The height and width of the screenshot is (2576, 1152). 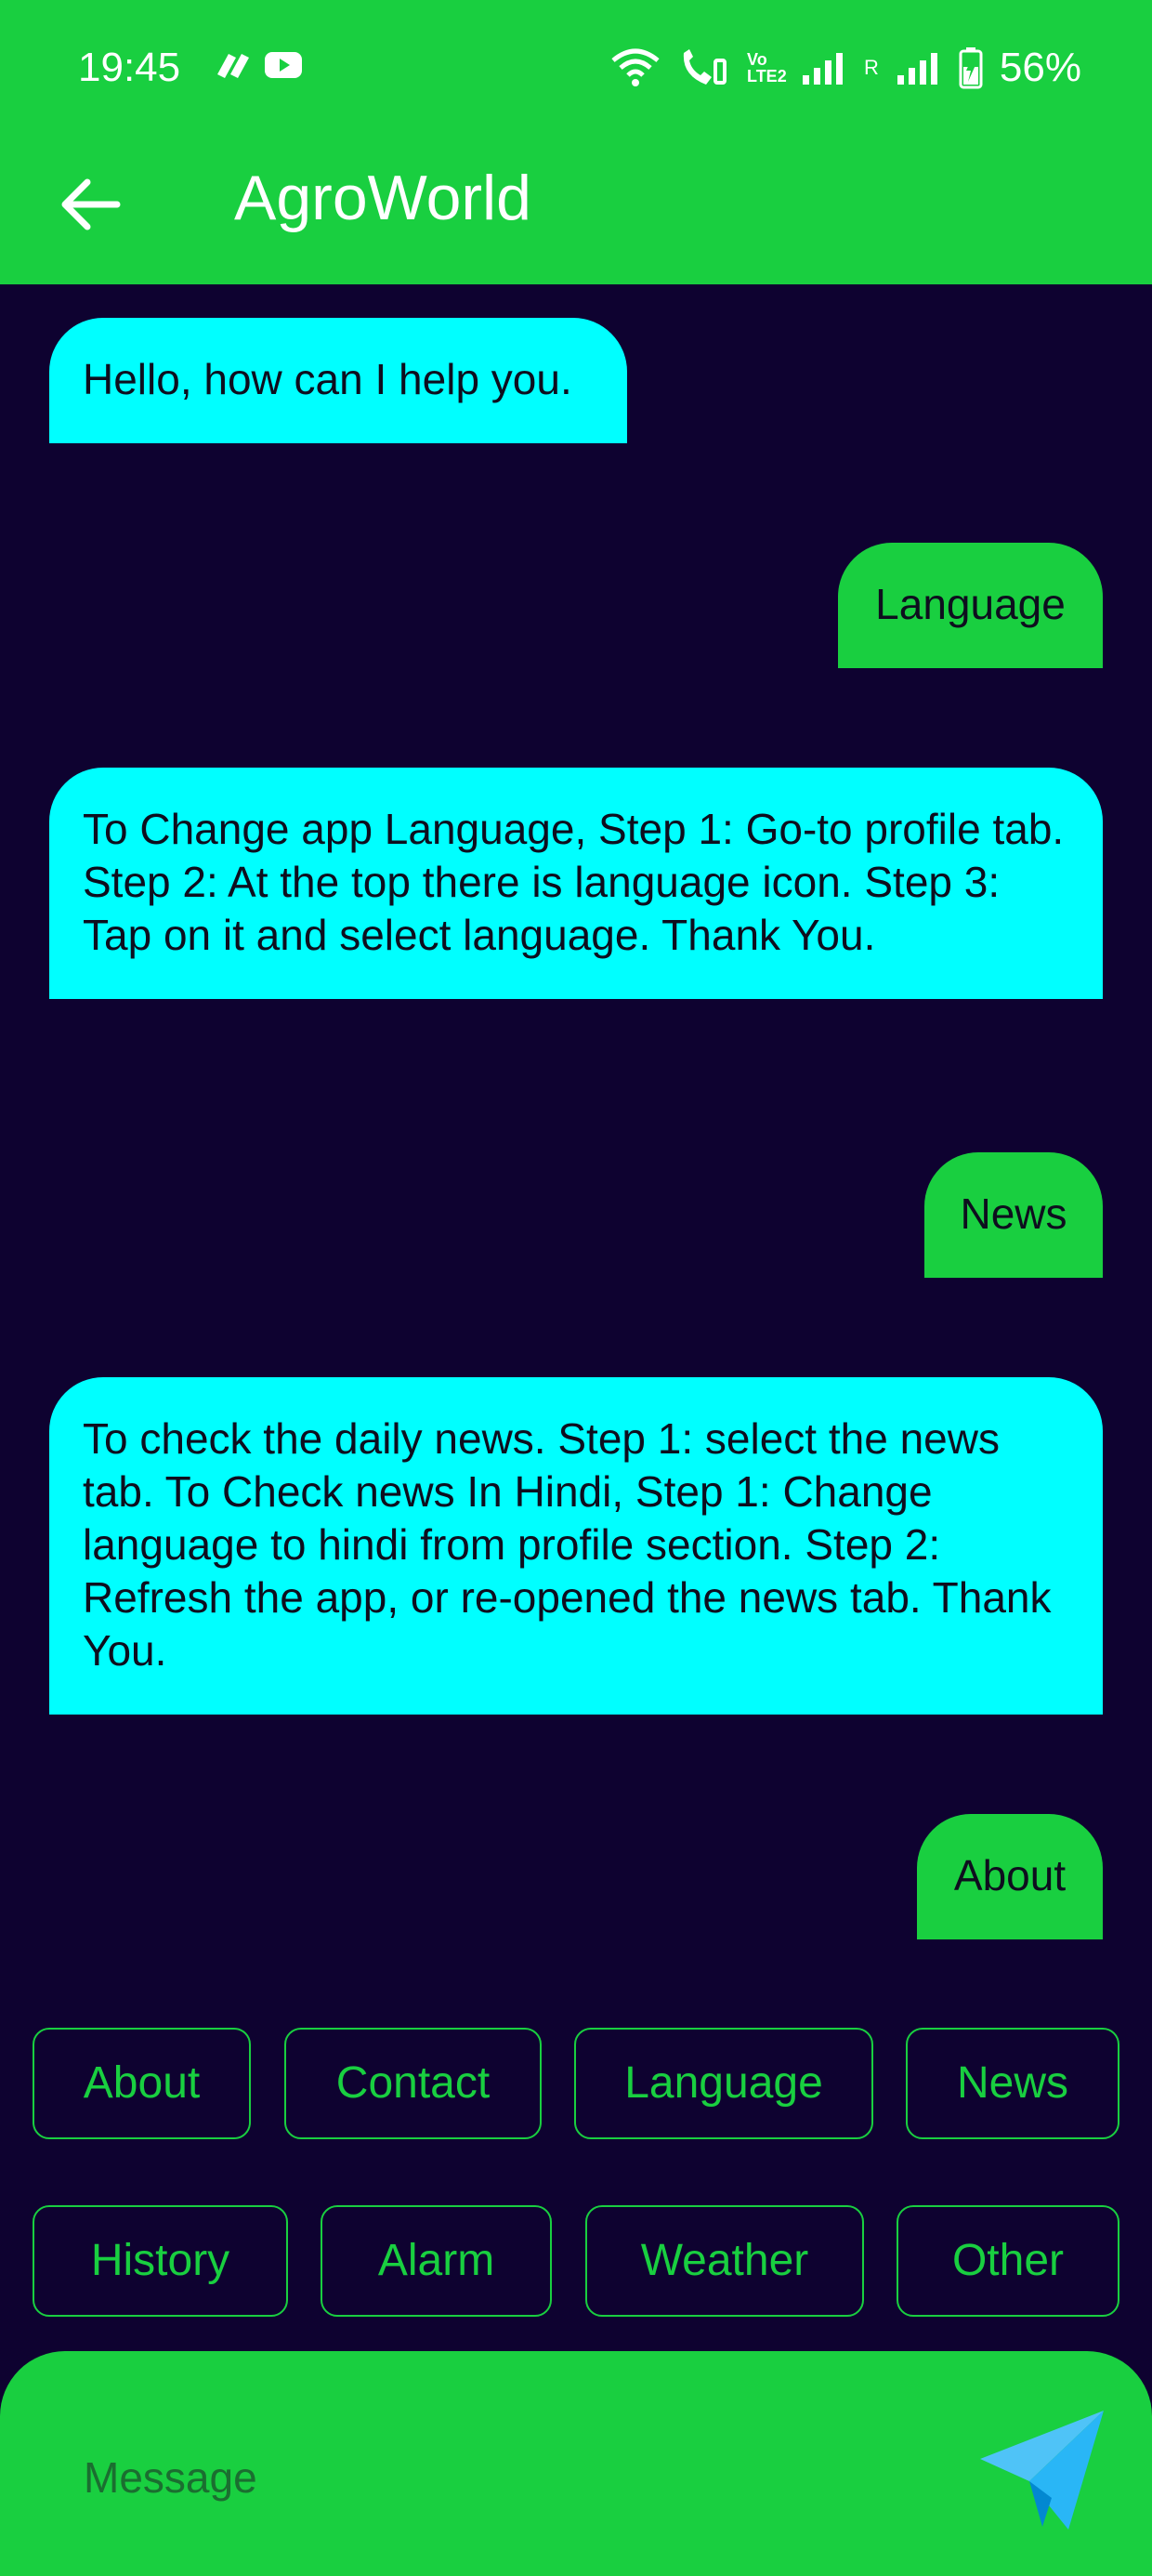 What do you see at coordinates (705, 67) in the screenshot?
I see `wifi-calling-icon` at bounding box center [705, 67].